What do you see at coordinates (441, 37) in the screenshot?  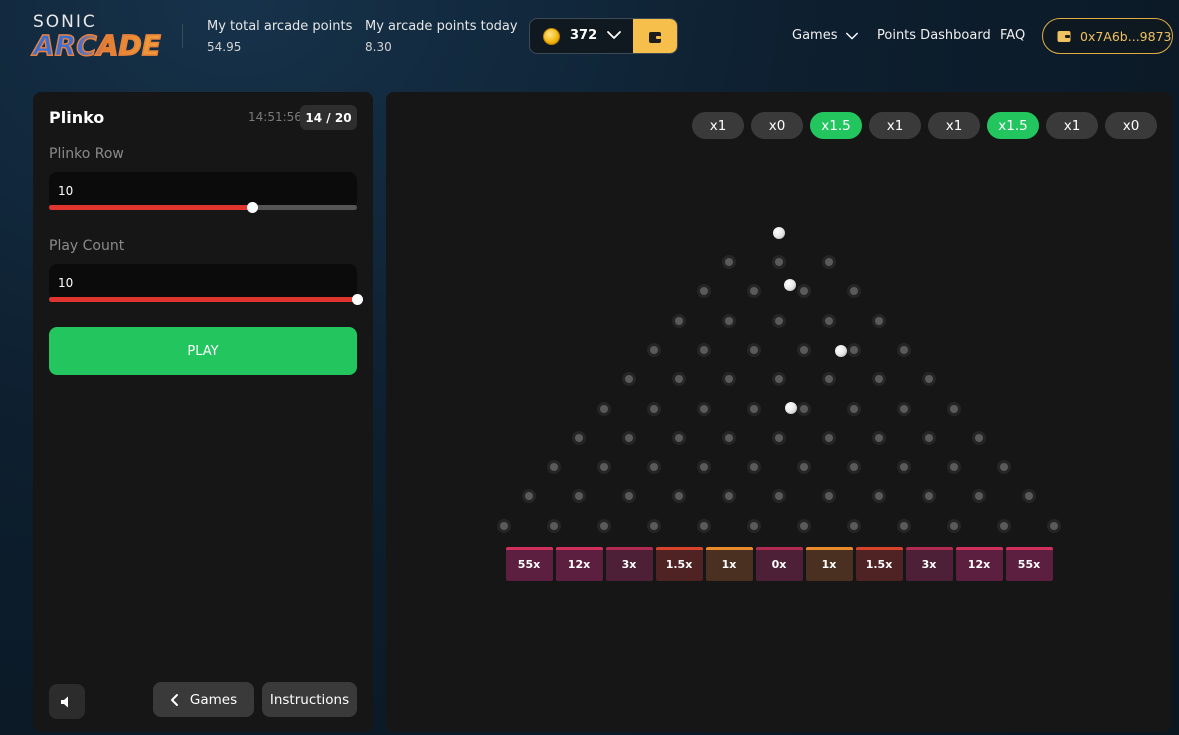 I see `today-points-stat: My arcade points today 8.30` at bounding box center [441, 37].